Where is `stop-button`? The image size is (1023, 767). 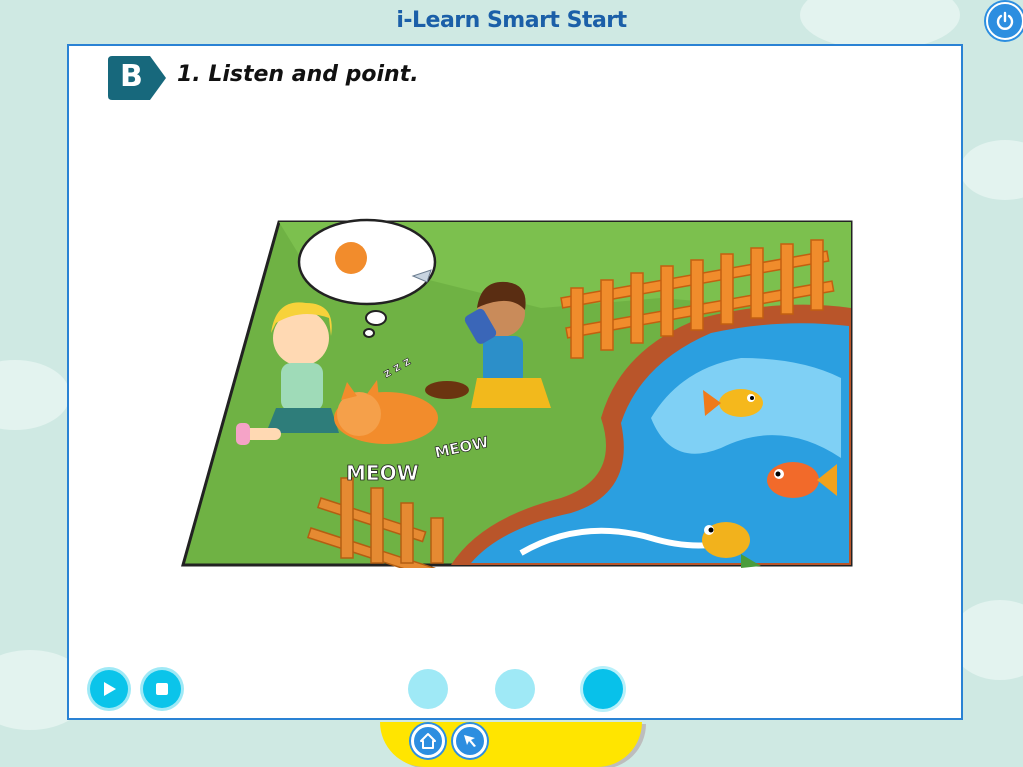 stop-button is located at coordinates (162, 689).